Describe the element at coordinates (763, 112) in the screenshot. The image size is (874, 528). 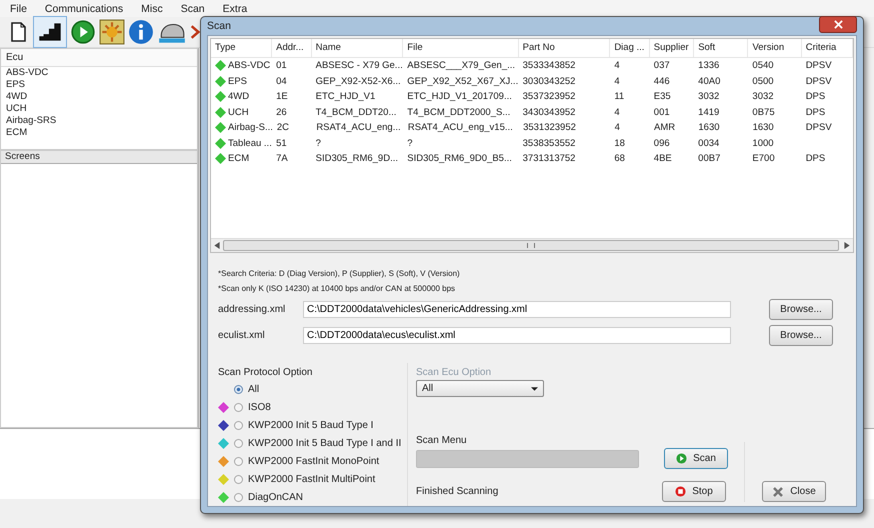
I see `table-cell: 0B75` at that location.